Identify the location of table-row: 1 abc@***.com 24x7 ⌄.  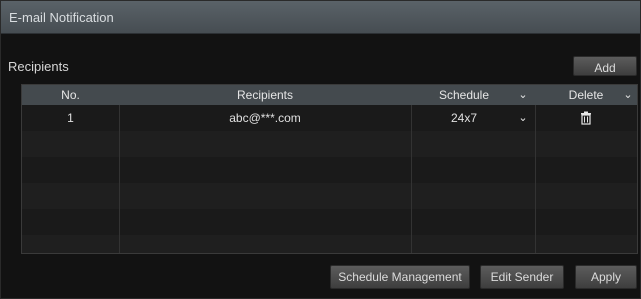
(329, 118).